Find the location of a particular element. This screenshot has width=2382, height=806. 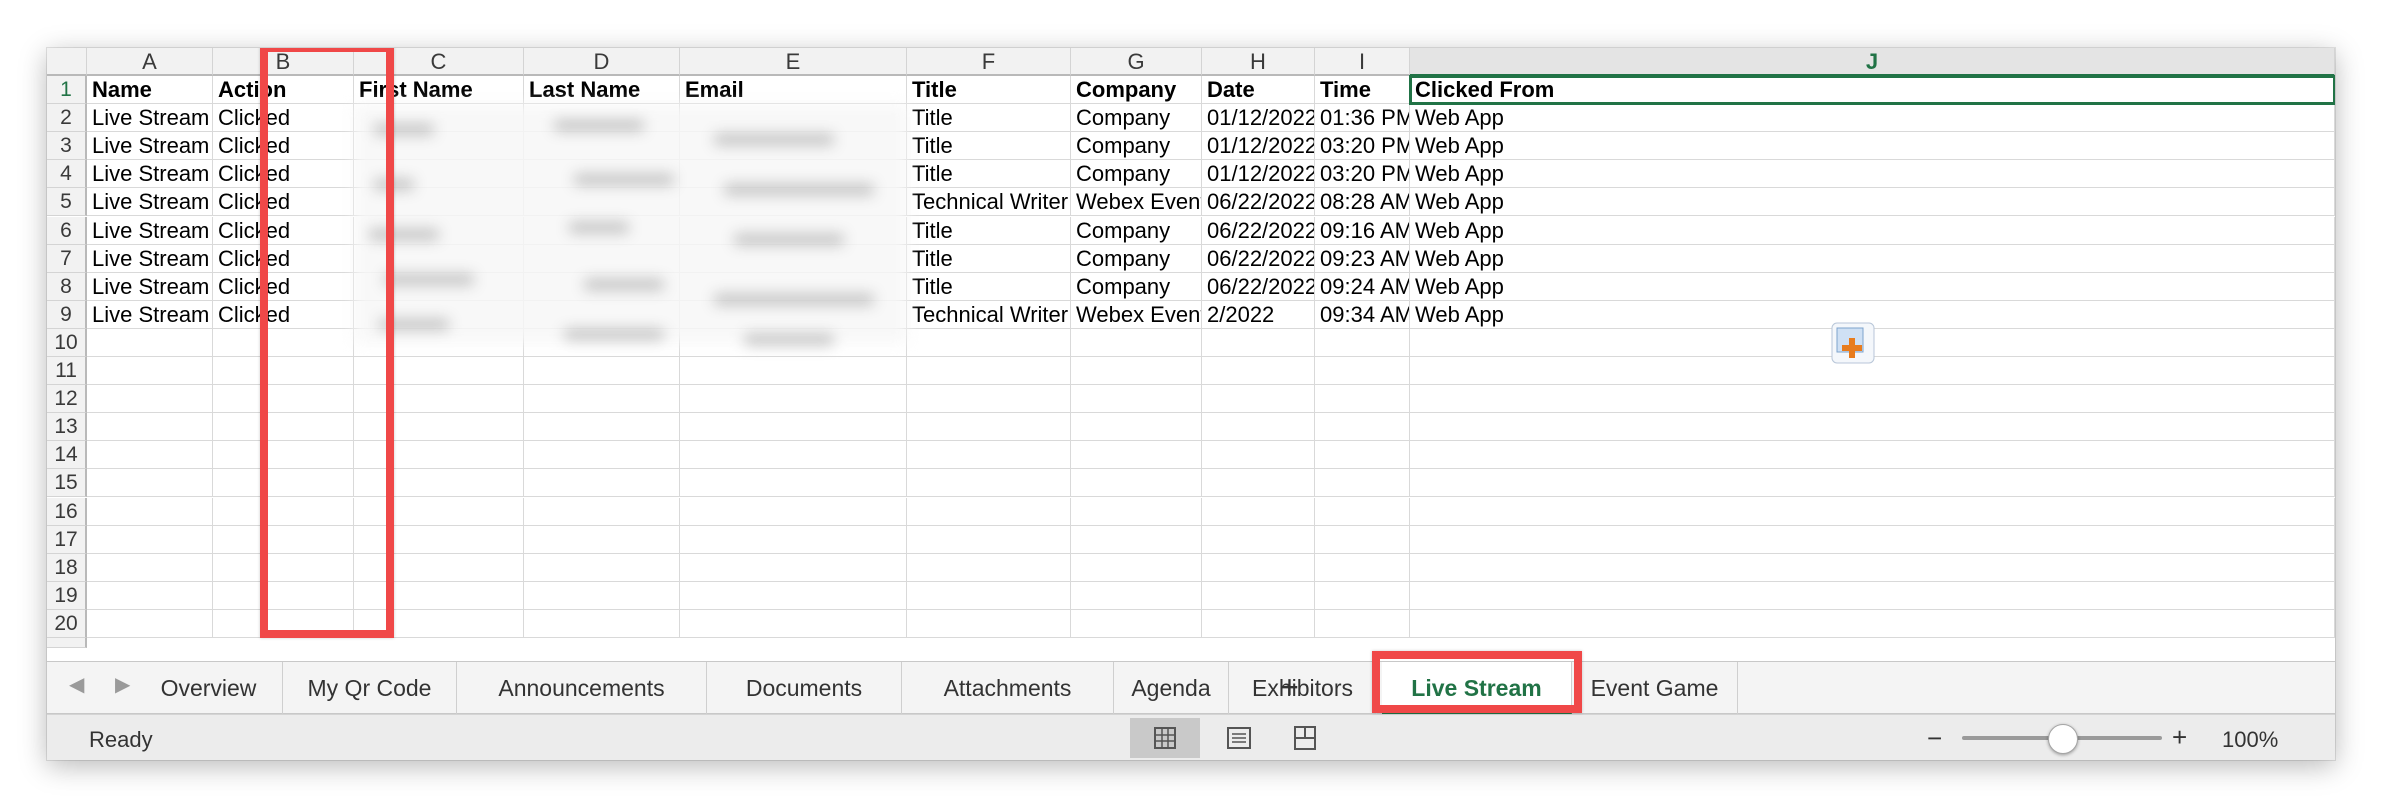

cell-c17 is located at coordinates (439, 539).